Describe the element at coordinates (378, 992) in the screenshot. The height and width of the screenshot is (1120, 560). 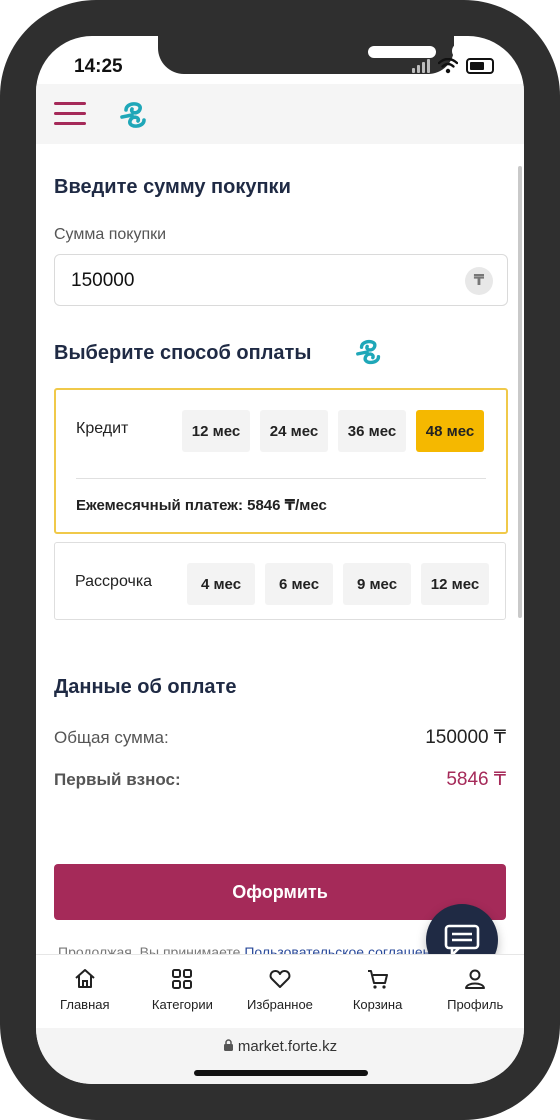
I see `nav-cart: Корзина` at that location.